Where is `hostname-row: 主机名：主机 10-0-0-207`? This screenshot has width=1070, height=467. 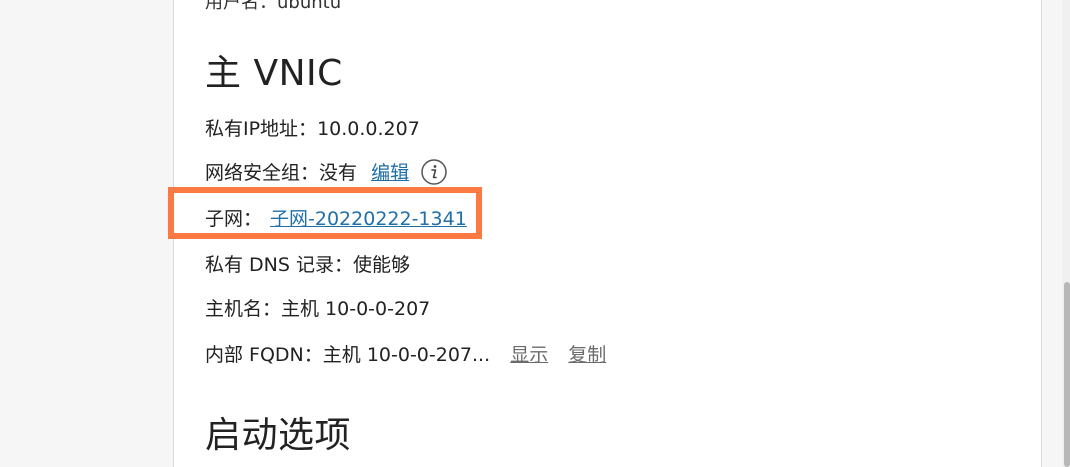 hostname-row: 主机名：主机 10-0-0-207 is located at coordinates (317, 309).